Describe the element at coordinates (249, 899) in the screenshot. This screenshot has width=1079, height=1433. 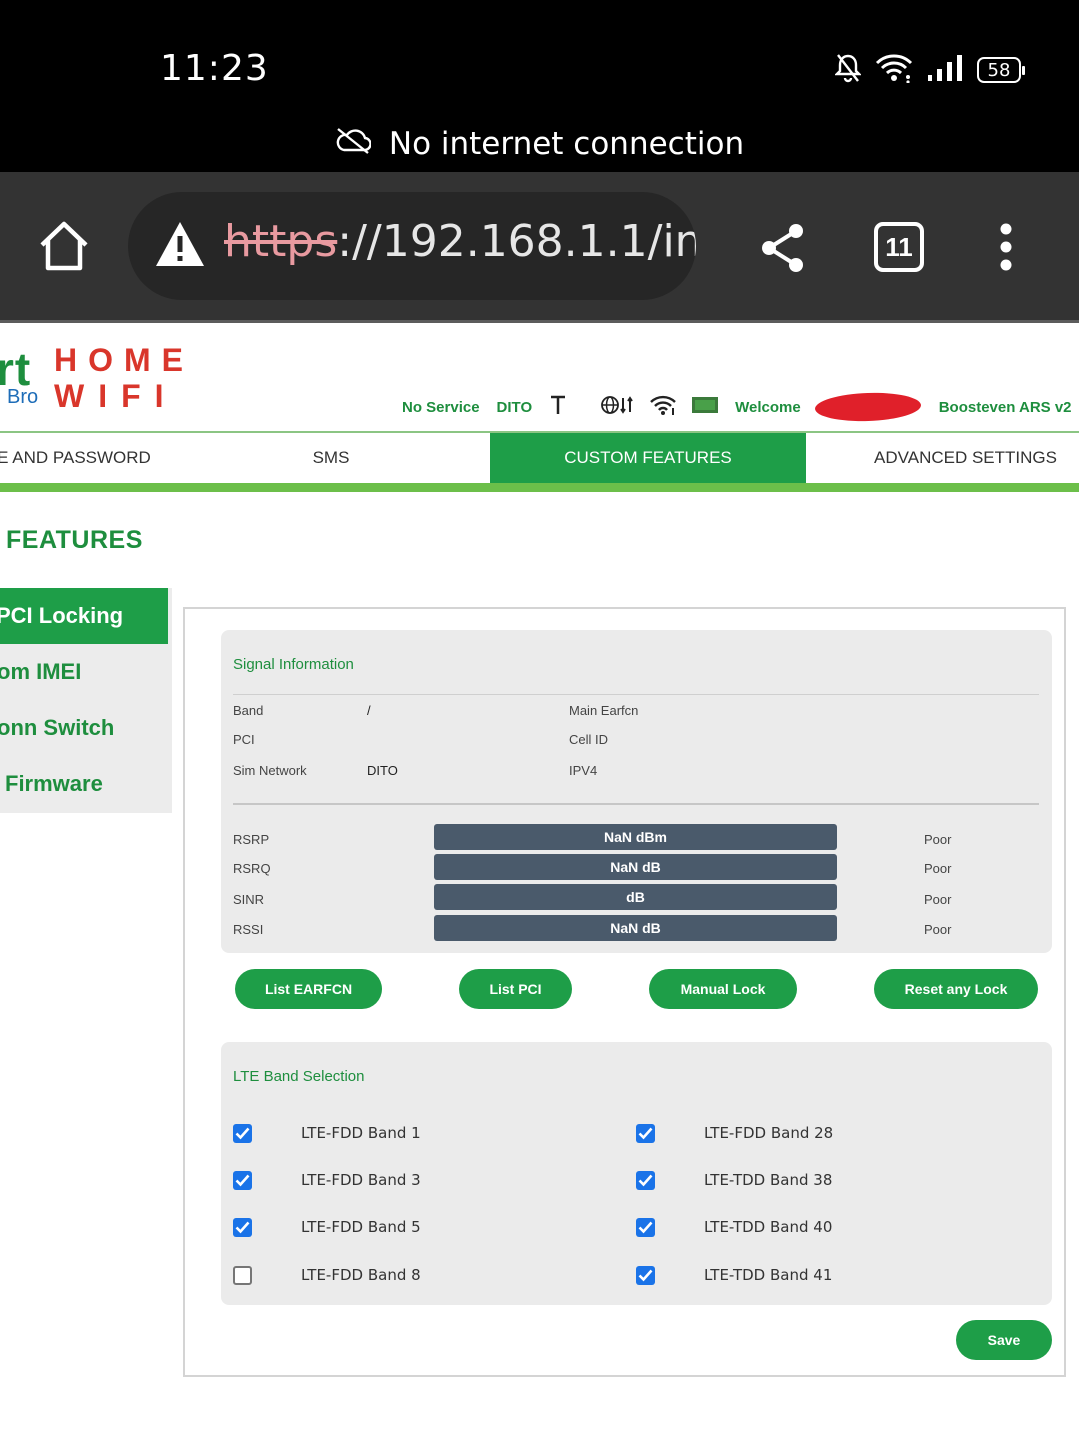
I see `sinr-label: SINR` at that location.